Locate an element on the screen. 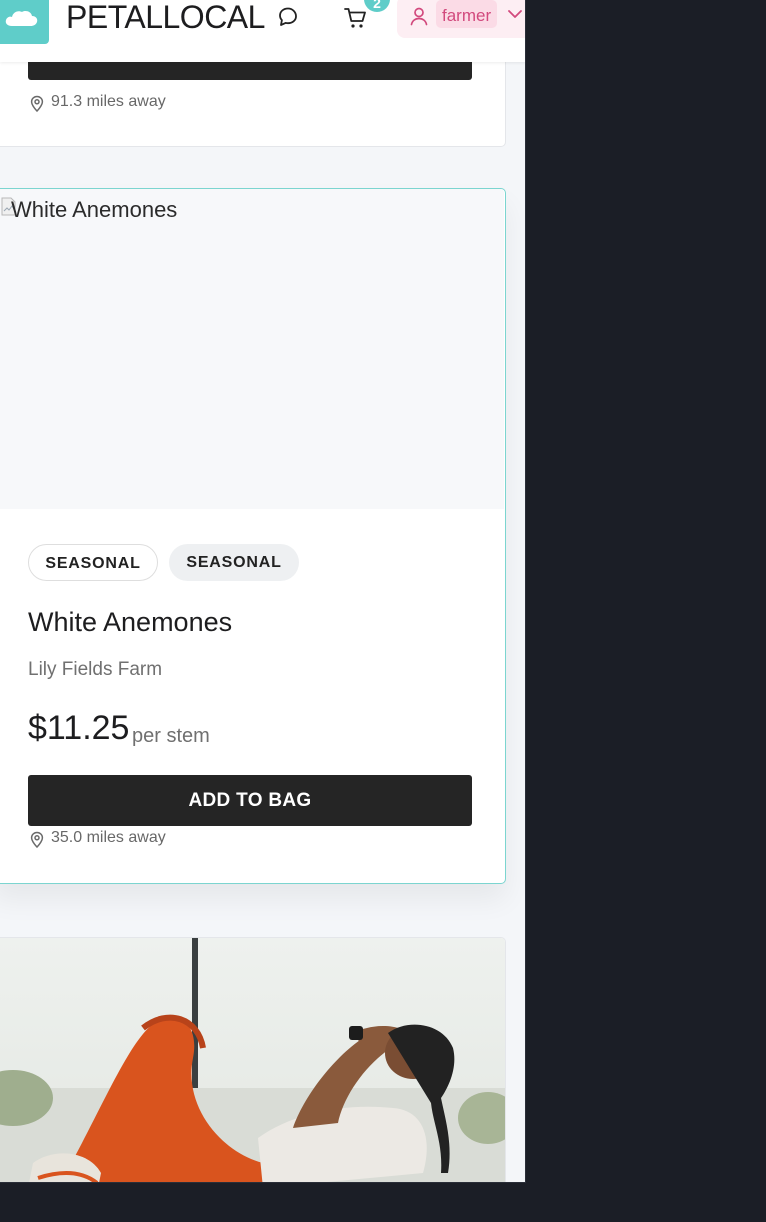  product-photo is located at coordinates (252, 1060).